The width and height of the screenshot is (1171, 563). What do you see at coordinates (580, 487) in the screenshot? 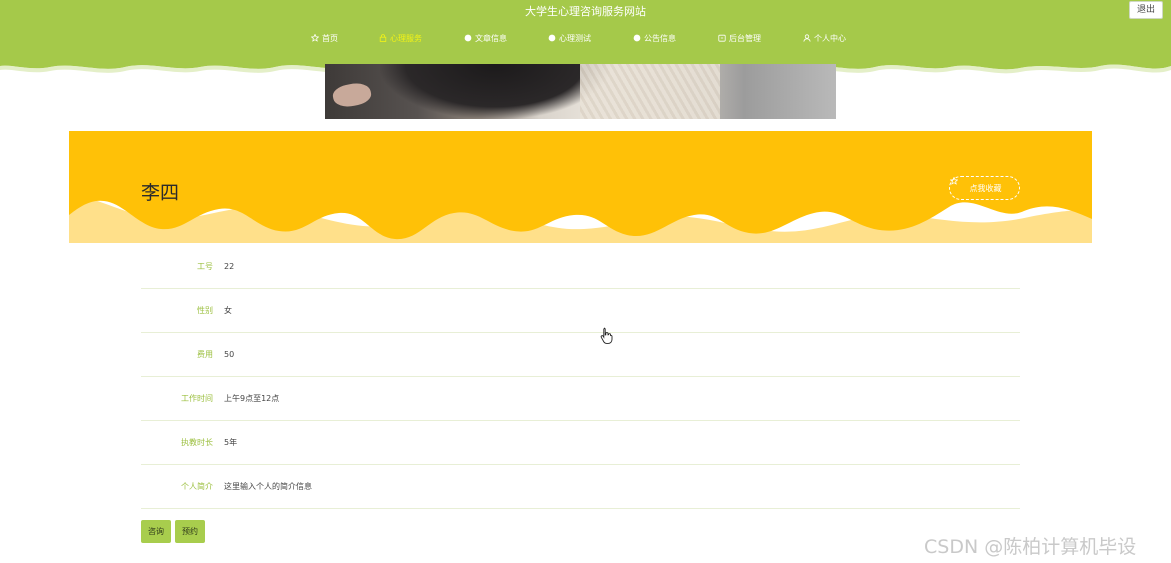
I see `detail-row: 个人简介 这里输入个人的简介信息` at bounding box center [580, 487].